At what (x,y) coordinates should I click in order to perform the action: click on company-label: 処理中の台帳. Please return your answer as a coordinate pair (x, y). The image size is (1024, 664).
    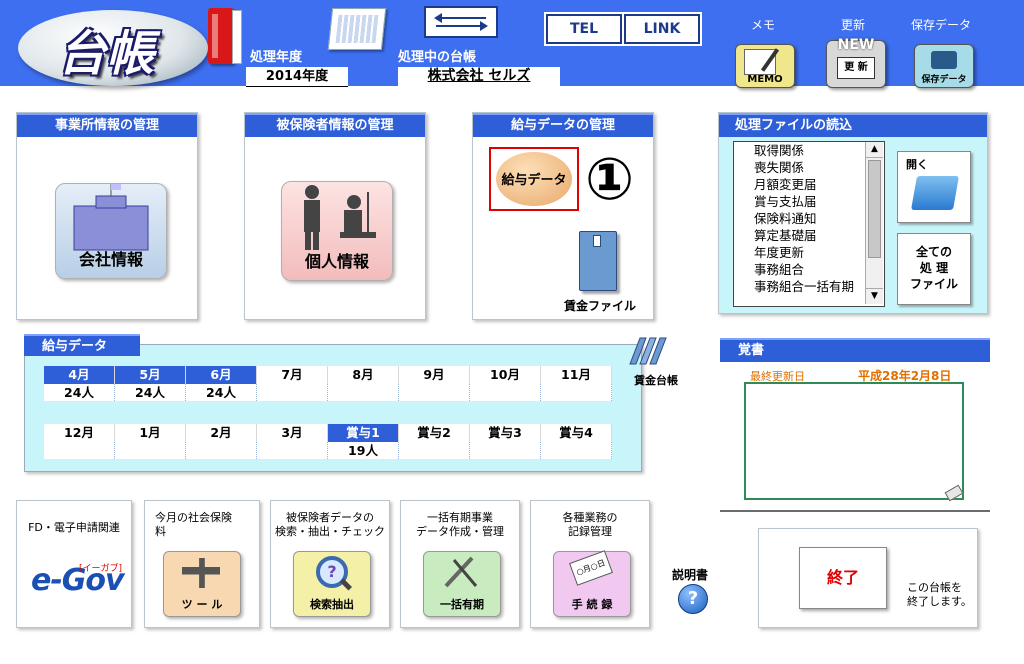
    Looking at the image, I should click on (437, 57).